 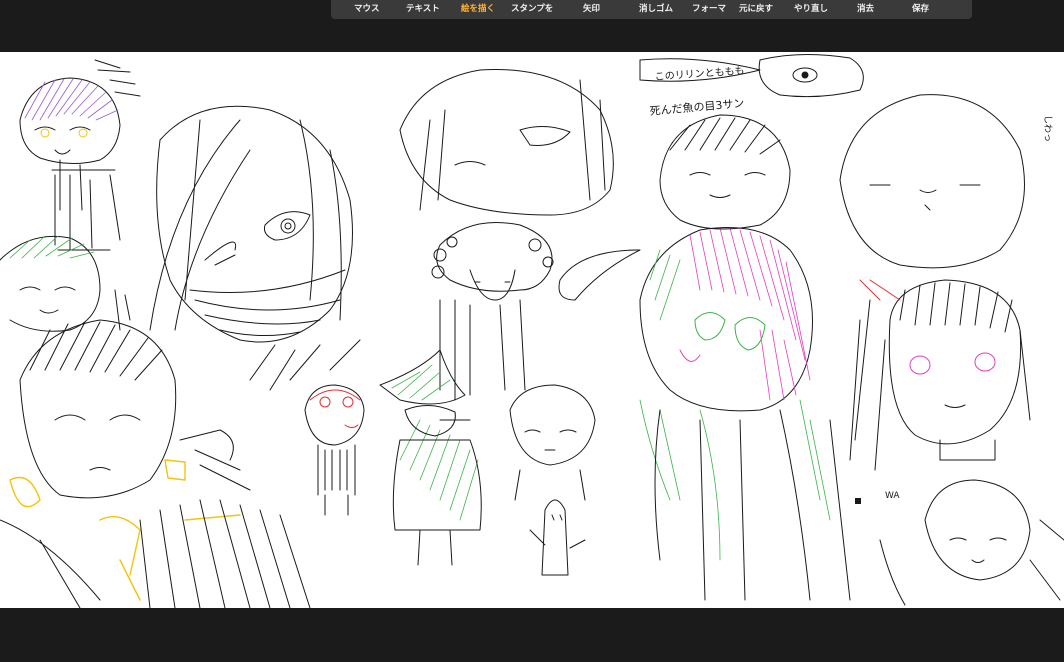 I want to click on sketch-character-masked, so click(x=255, y=248).